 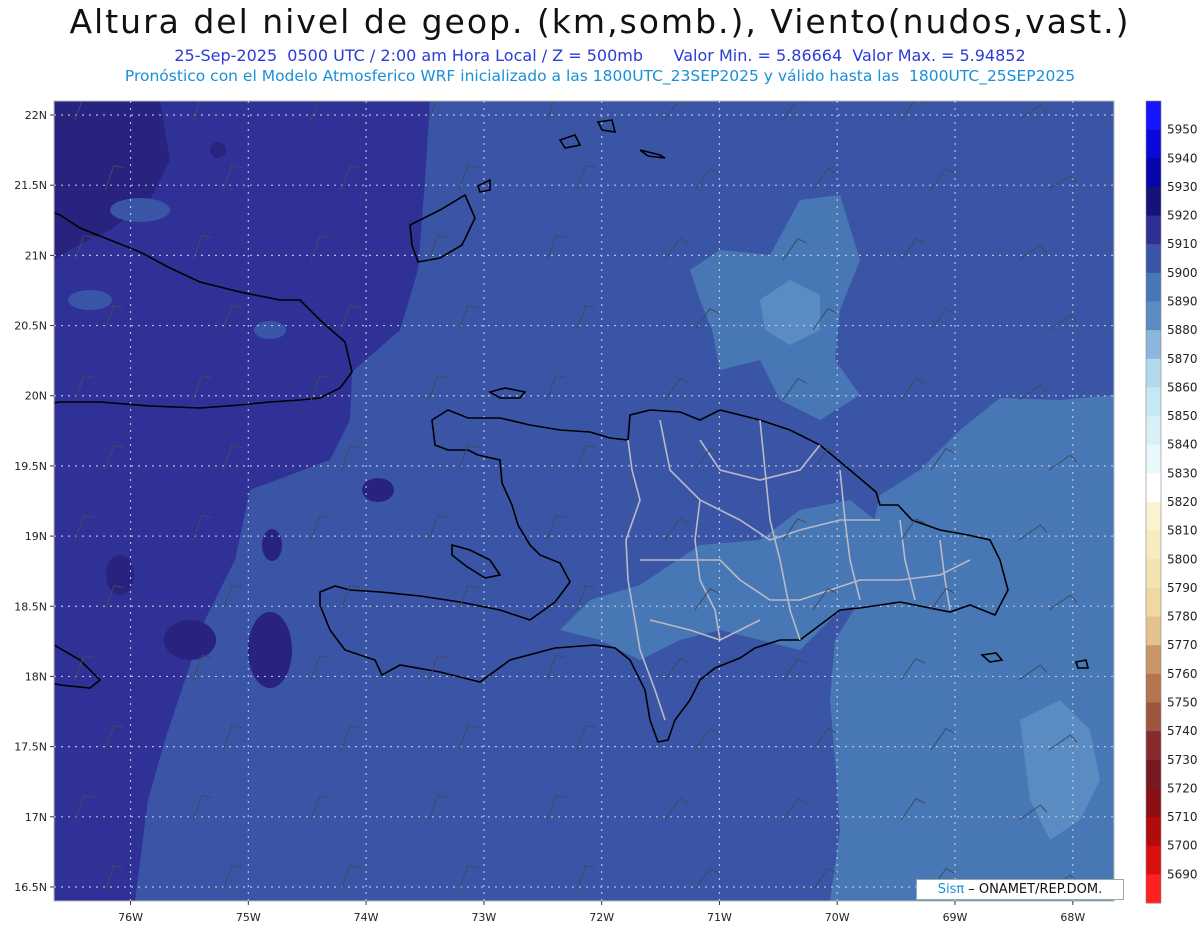 What do you see at coordinates (1182, 617) in the screenshot?
I see `colorbar-label: 5780` at bounding box center [1182, 617].